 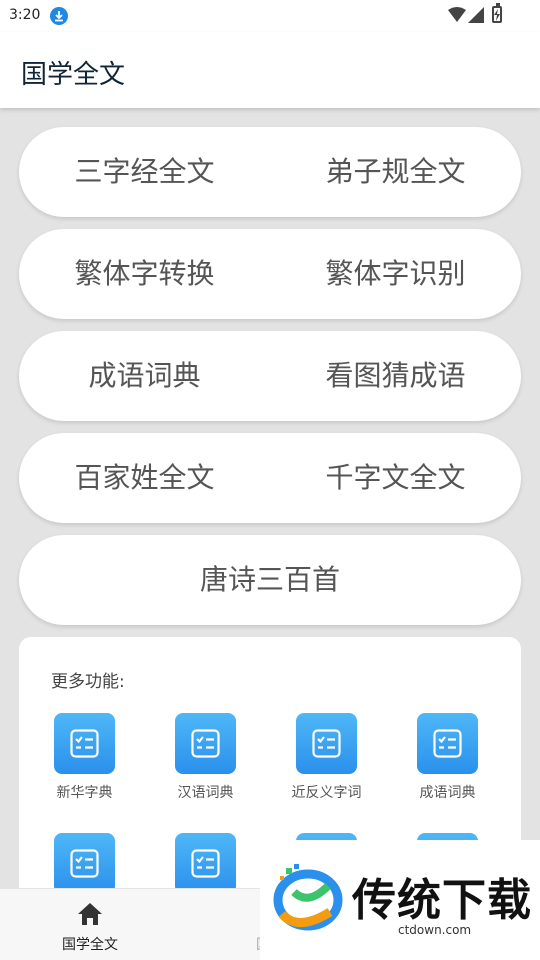 What do you see at coordinates (144, 172) in the screenshot?
I see `sanzijing-button: 三字经全文` at bounding box center [144, 172].